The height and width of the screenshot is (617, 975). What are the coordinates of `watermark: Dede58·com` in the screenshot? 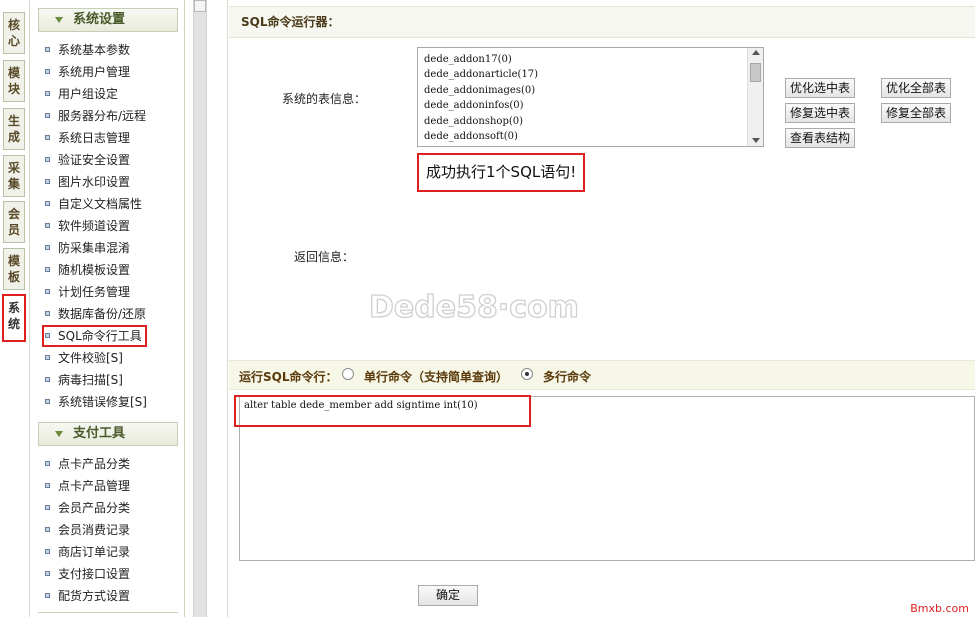 It's located at (473, 307).